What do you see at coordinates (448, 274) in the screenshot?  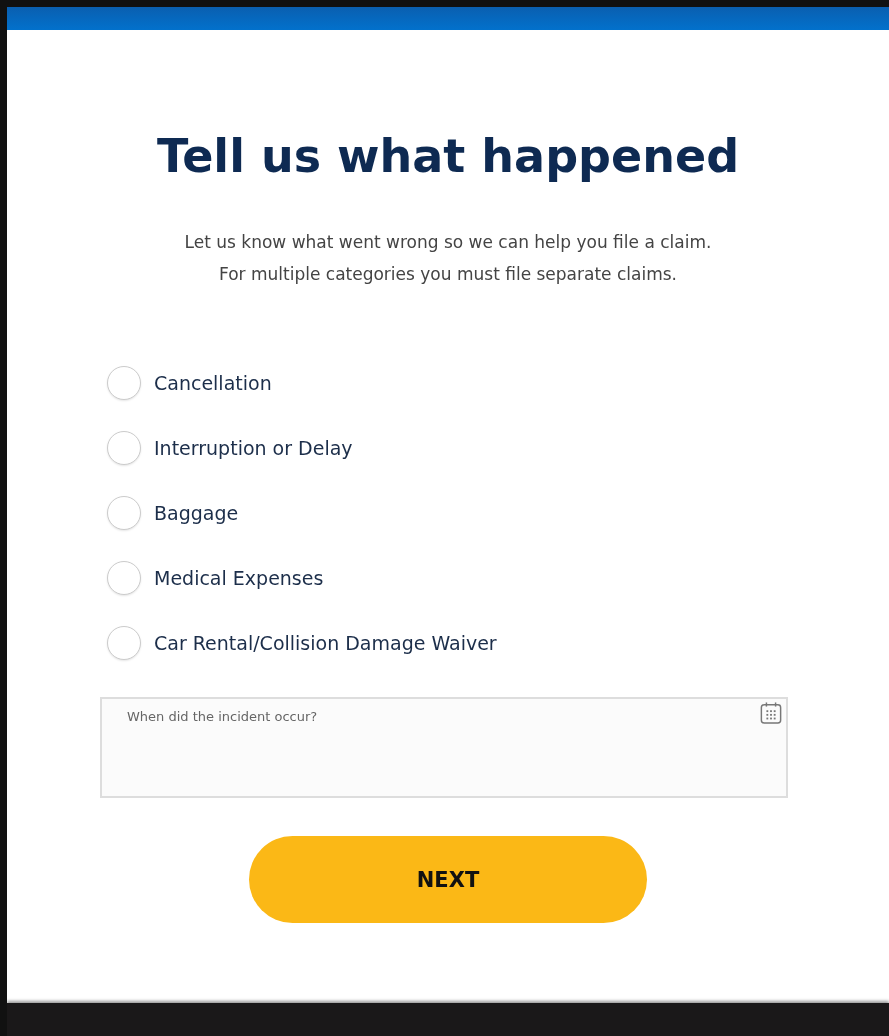 I see `intro-text: For multiple categories you must file separate claims.` at bounding box center [448, 274].